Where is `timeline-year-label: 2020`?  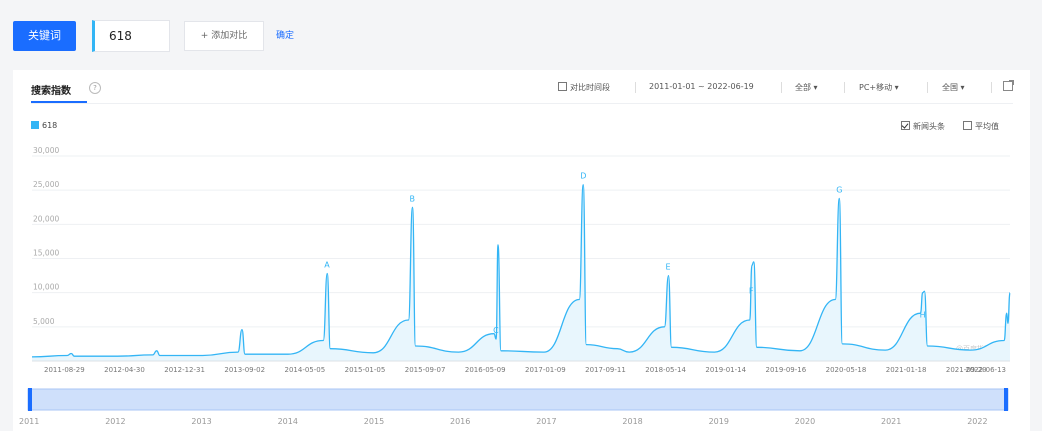 timeline-year-label: 2020 is located at coordinates (805, 421).